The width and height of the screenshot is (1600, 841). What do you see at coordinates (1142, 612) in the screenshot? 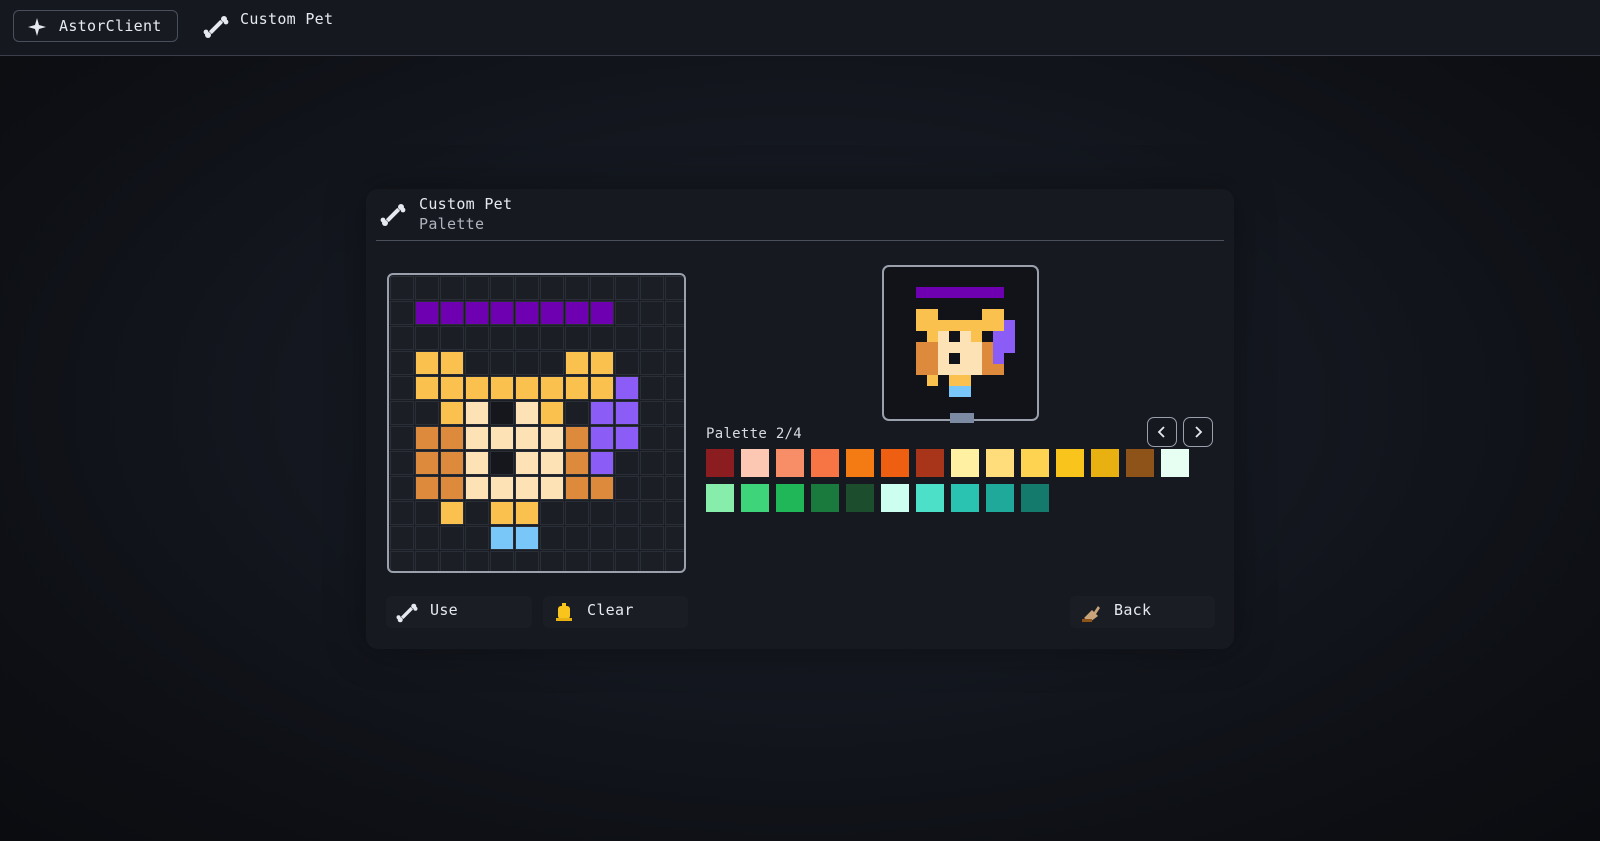
I see `back-button: Back` at bounding box center [1142, 612].